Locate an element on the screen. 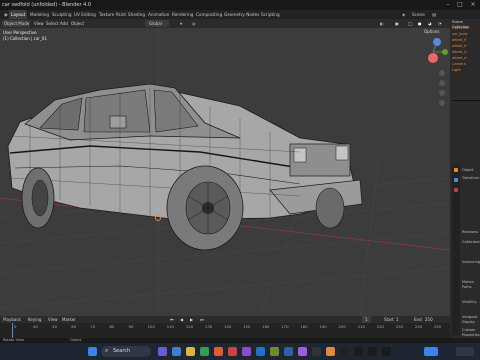  clock-area is located at coordinates (465, 351).